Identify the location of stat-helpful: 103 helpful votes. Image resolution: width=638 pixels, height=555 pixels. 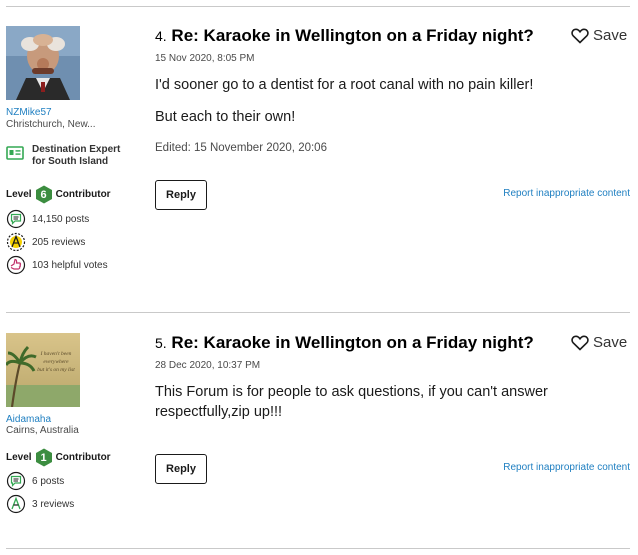
(57, 265).